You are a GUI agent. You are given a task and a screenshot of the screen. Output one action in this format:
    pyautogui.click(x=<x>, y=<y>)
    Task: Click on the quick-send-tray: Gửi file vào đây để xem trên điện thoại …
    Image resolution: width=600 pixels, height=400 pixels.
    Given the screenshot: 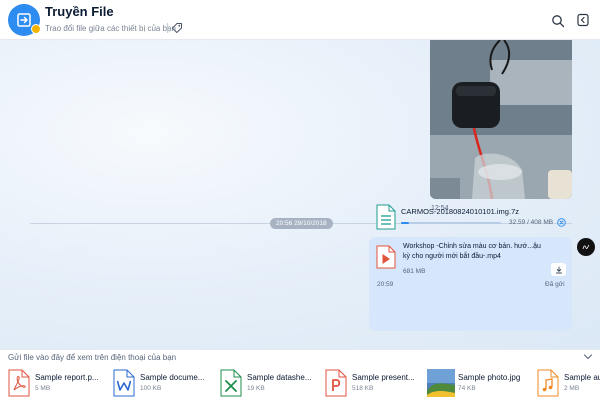 What is the action you would take?
    pyautogui.click(x=300, y=374)
    